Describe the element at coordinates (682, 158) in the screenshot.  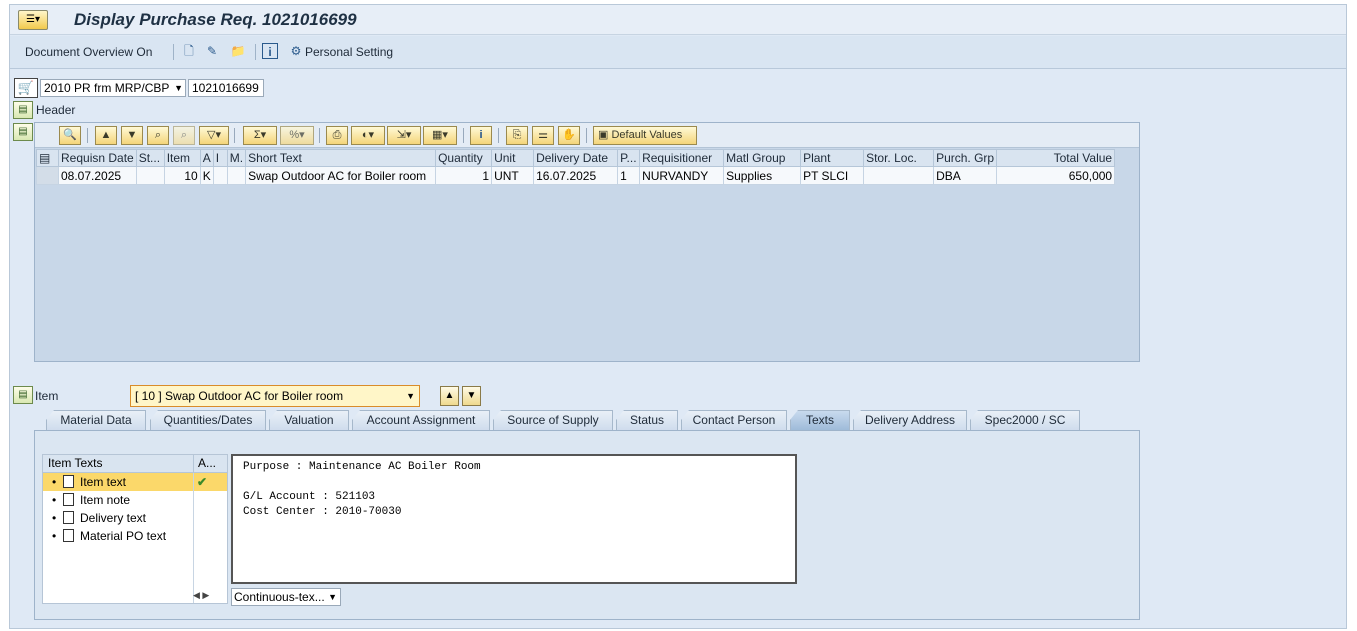
I see `column-header: Requisitioner` at that location.